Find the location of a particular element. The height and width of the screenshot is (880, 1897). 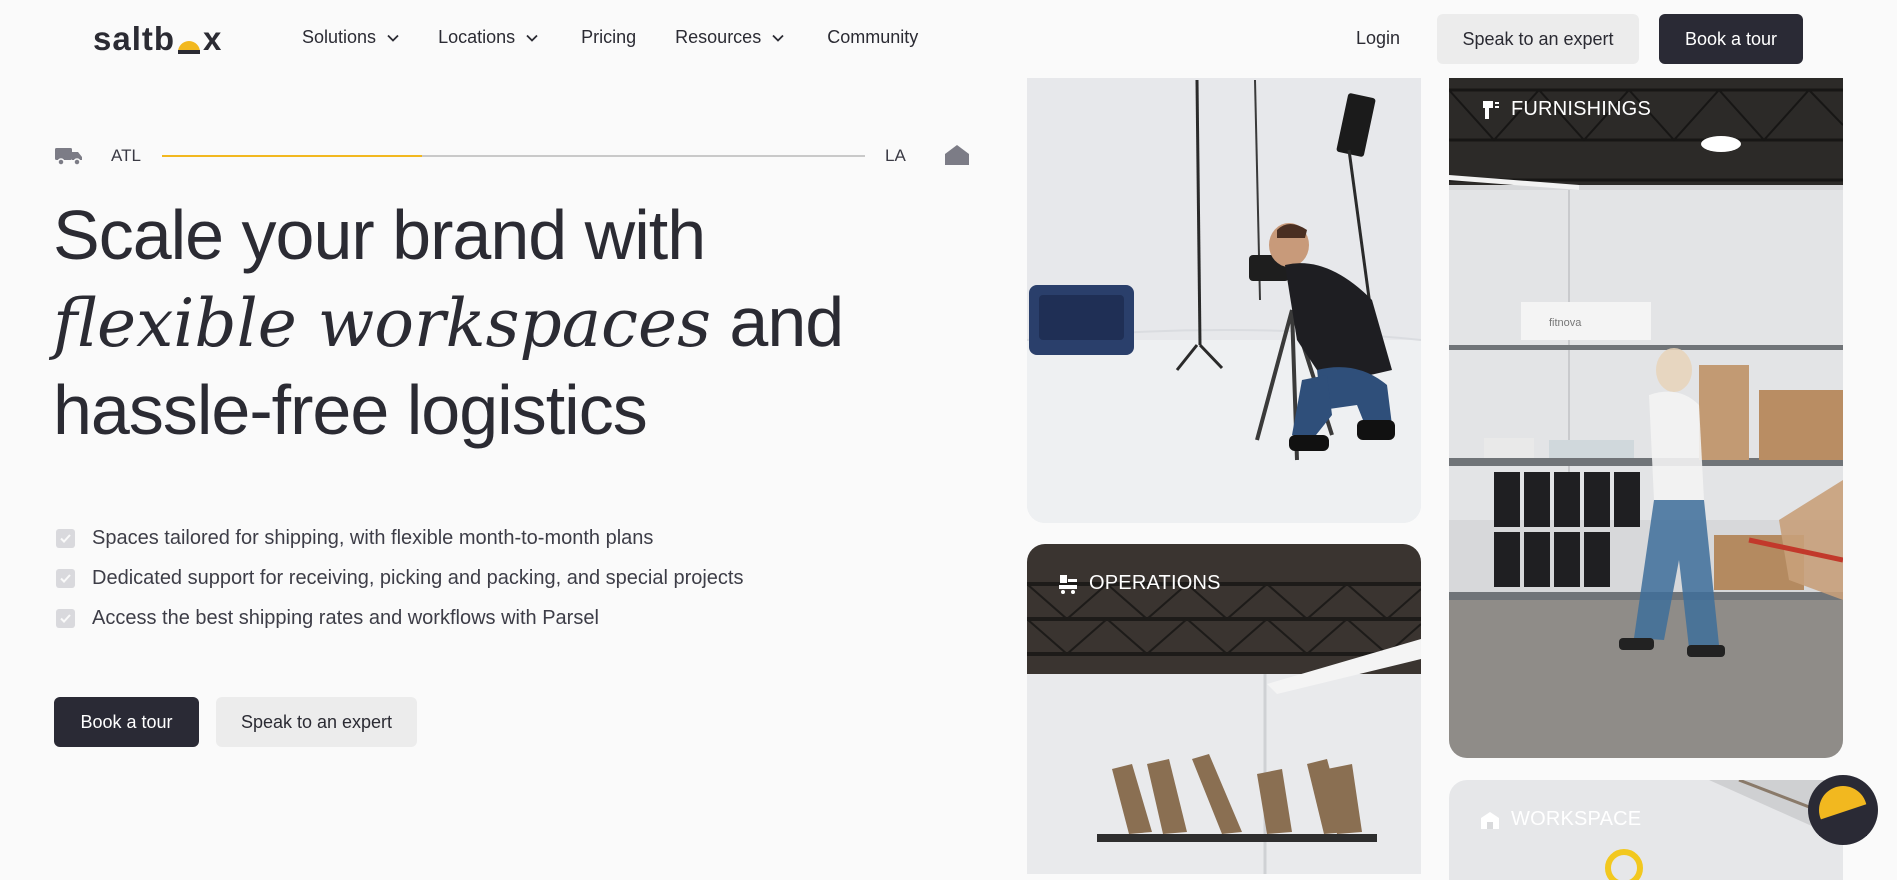

photo-card-workspace: WORKSPACE is located at coordinates (1646, 830).